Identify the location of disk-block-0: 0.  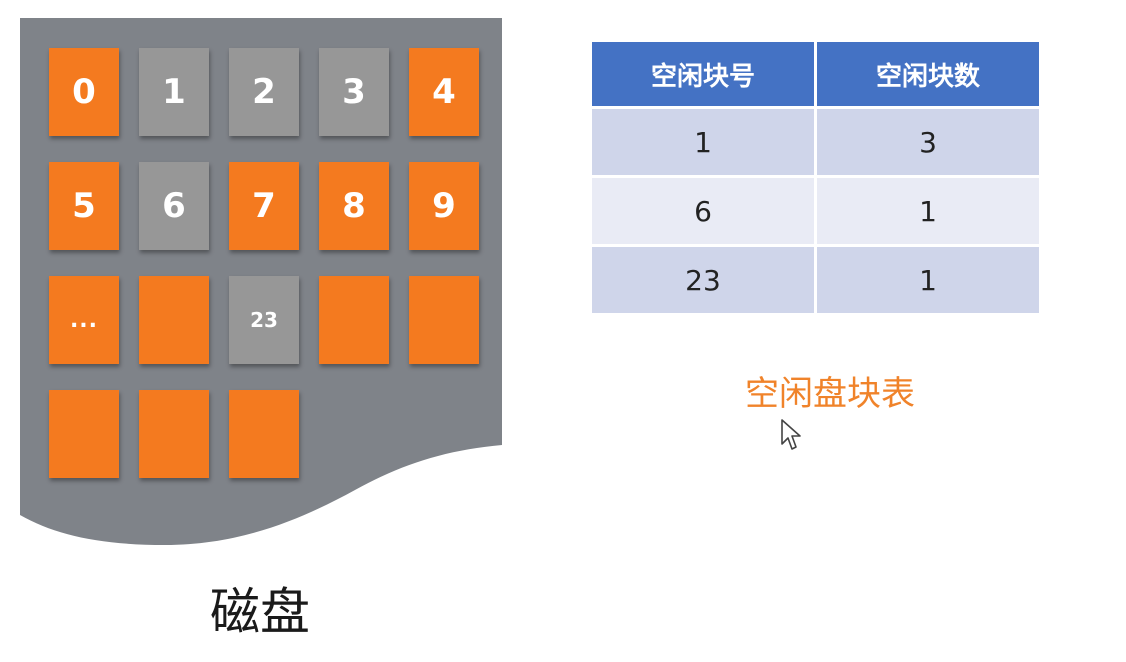
(84, 92).